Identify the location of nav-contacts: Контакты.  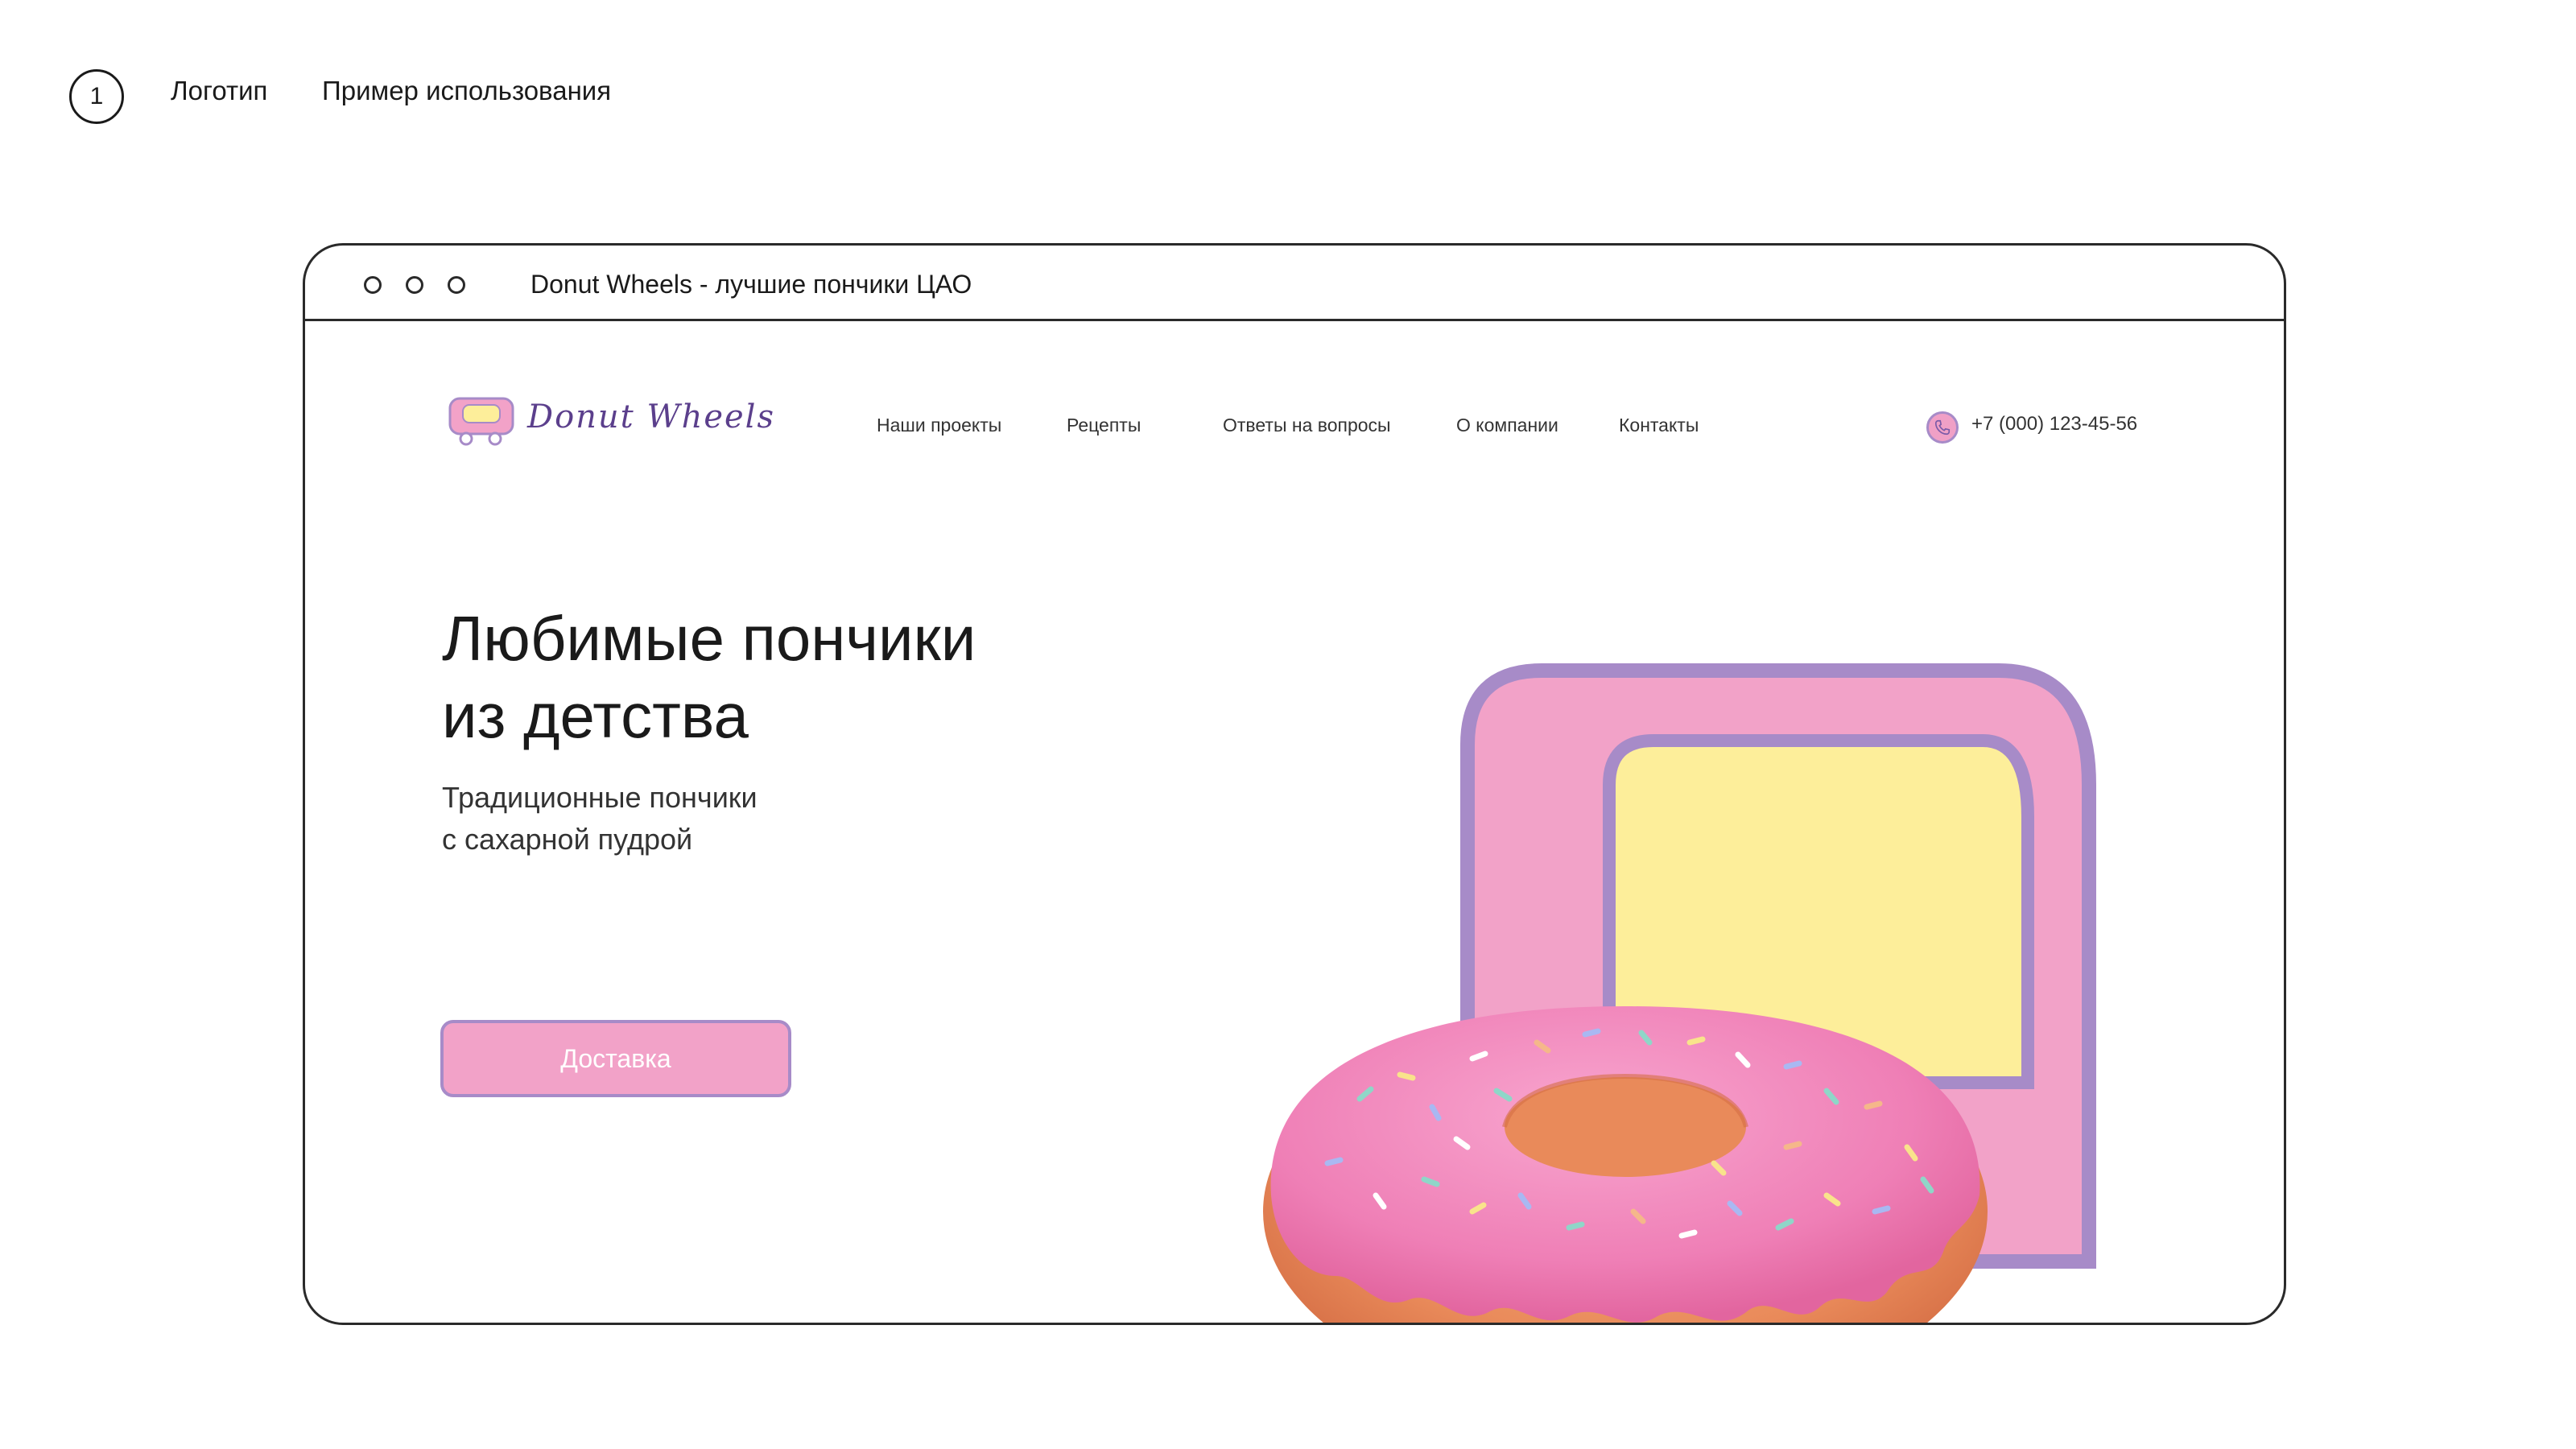
(1659, 425).